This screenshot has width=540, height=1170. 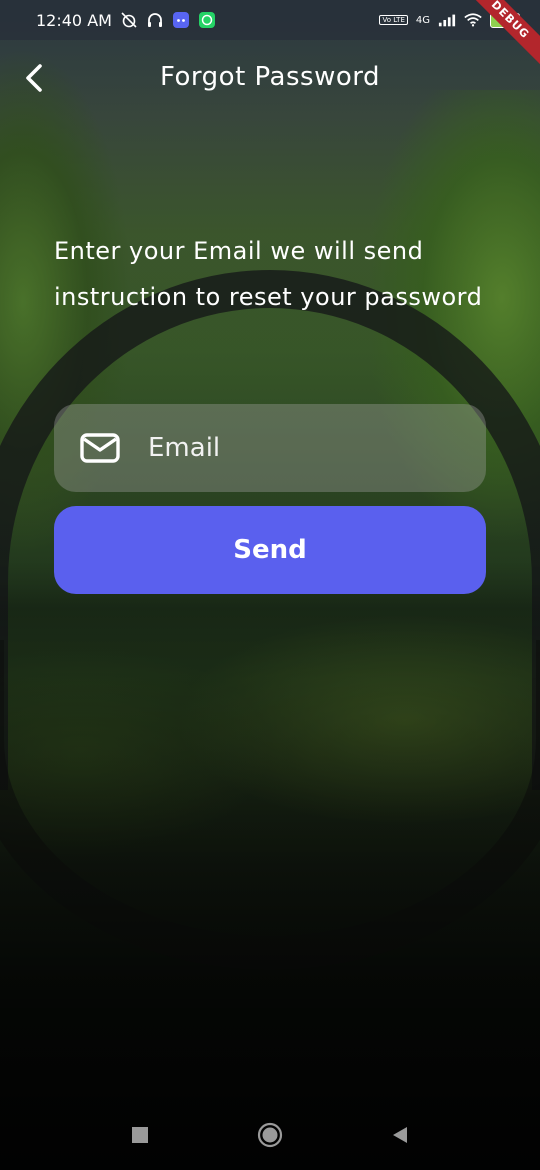 What do you see at coordinates (447, 20) in the screenshot?
I see `signal-icon` at bounding box center [447, 20].